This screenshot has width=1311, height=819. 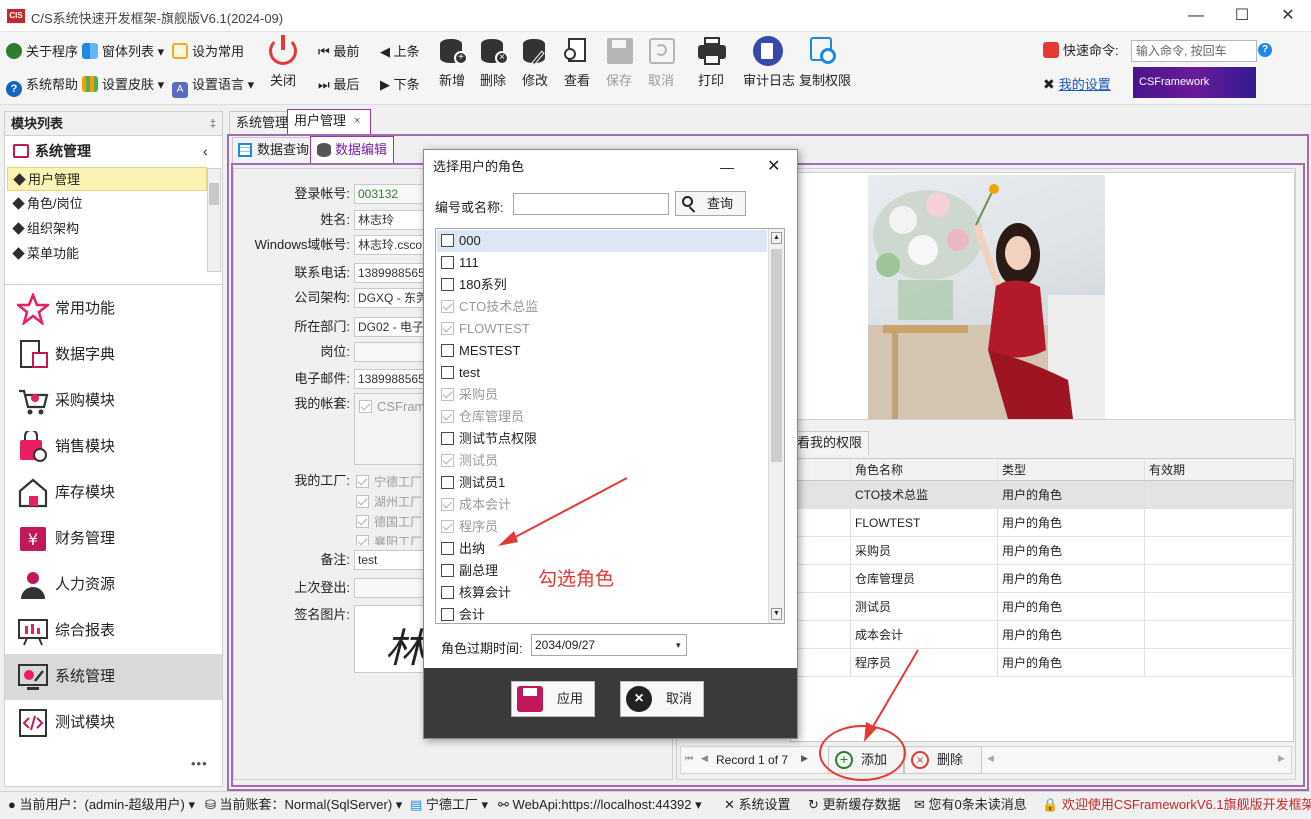 What do you see at coordinates (113, 151) in the screenshot?
I see `section-system-admin: 系统管理 ‹` at bounding box center [113, 151].